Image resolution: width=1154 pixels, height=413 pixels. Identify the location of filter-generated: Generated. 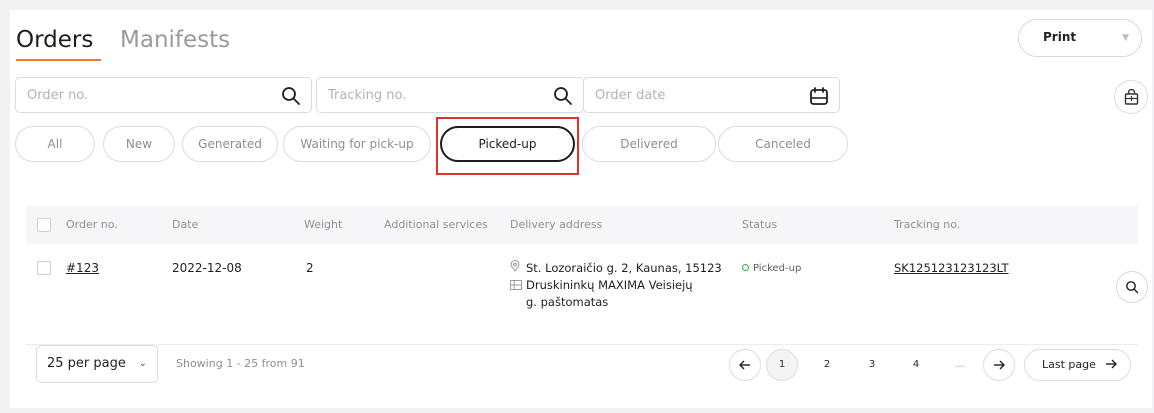
(230, 144).